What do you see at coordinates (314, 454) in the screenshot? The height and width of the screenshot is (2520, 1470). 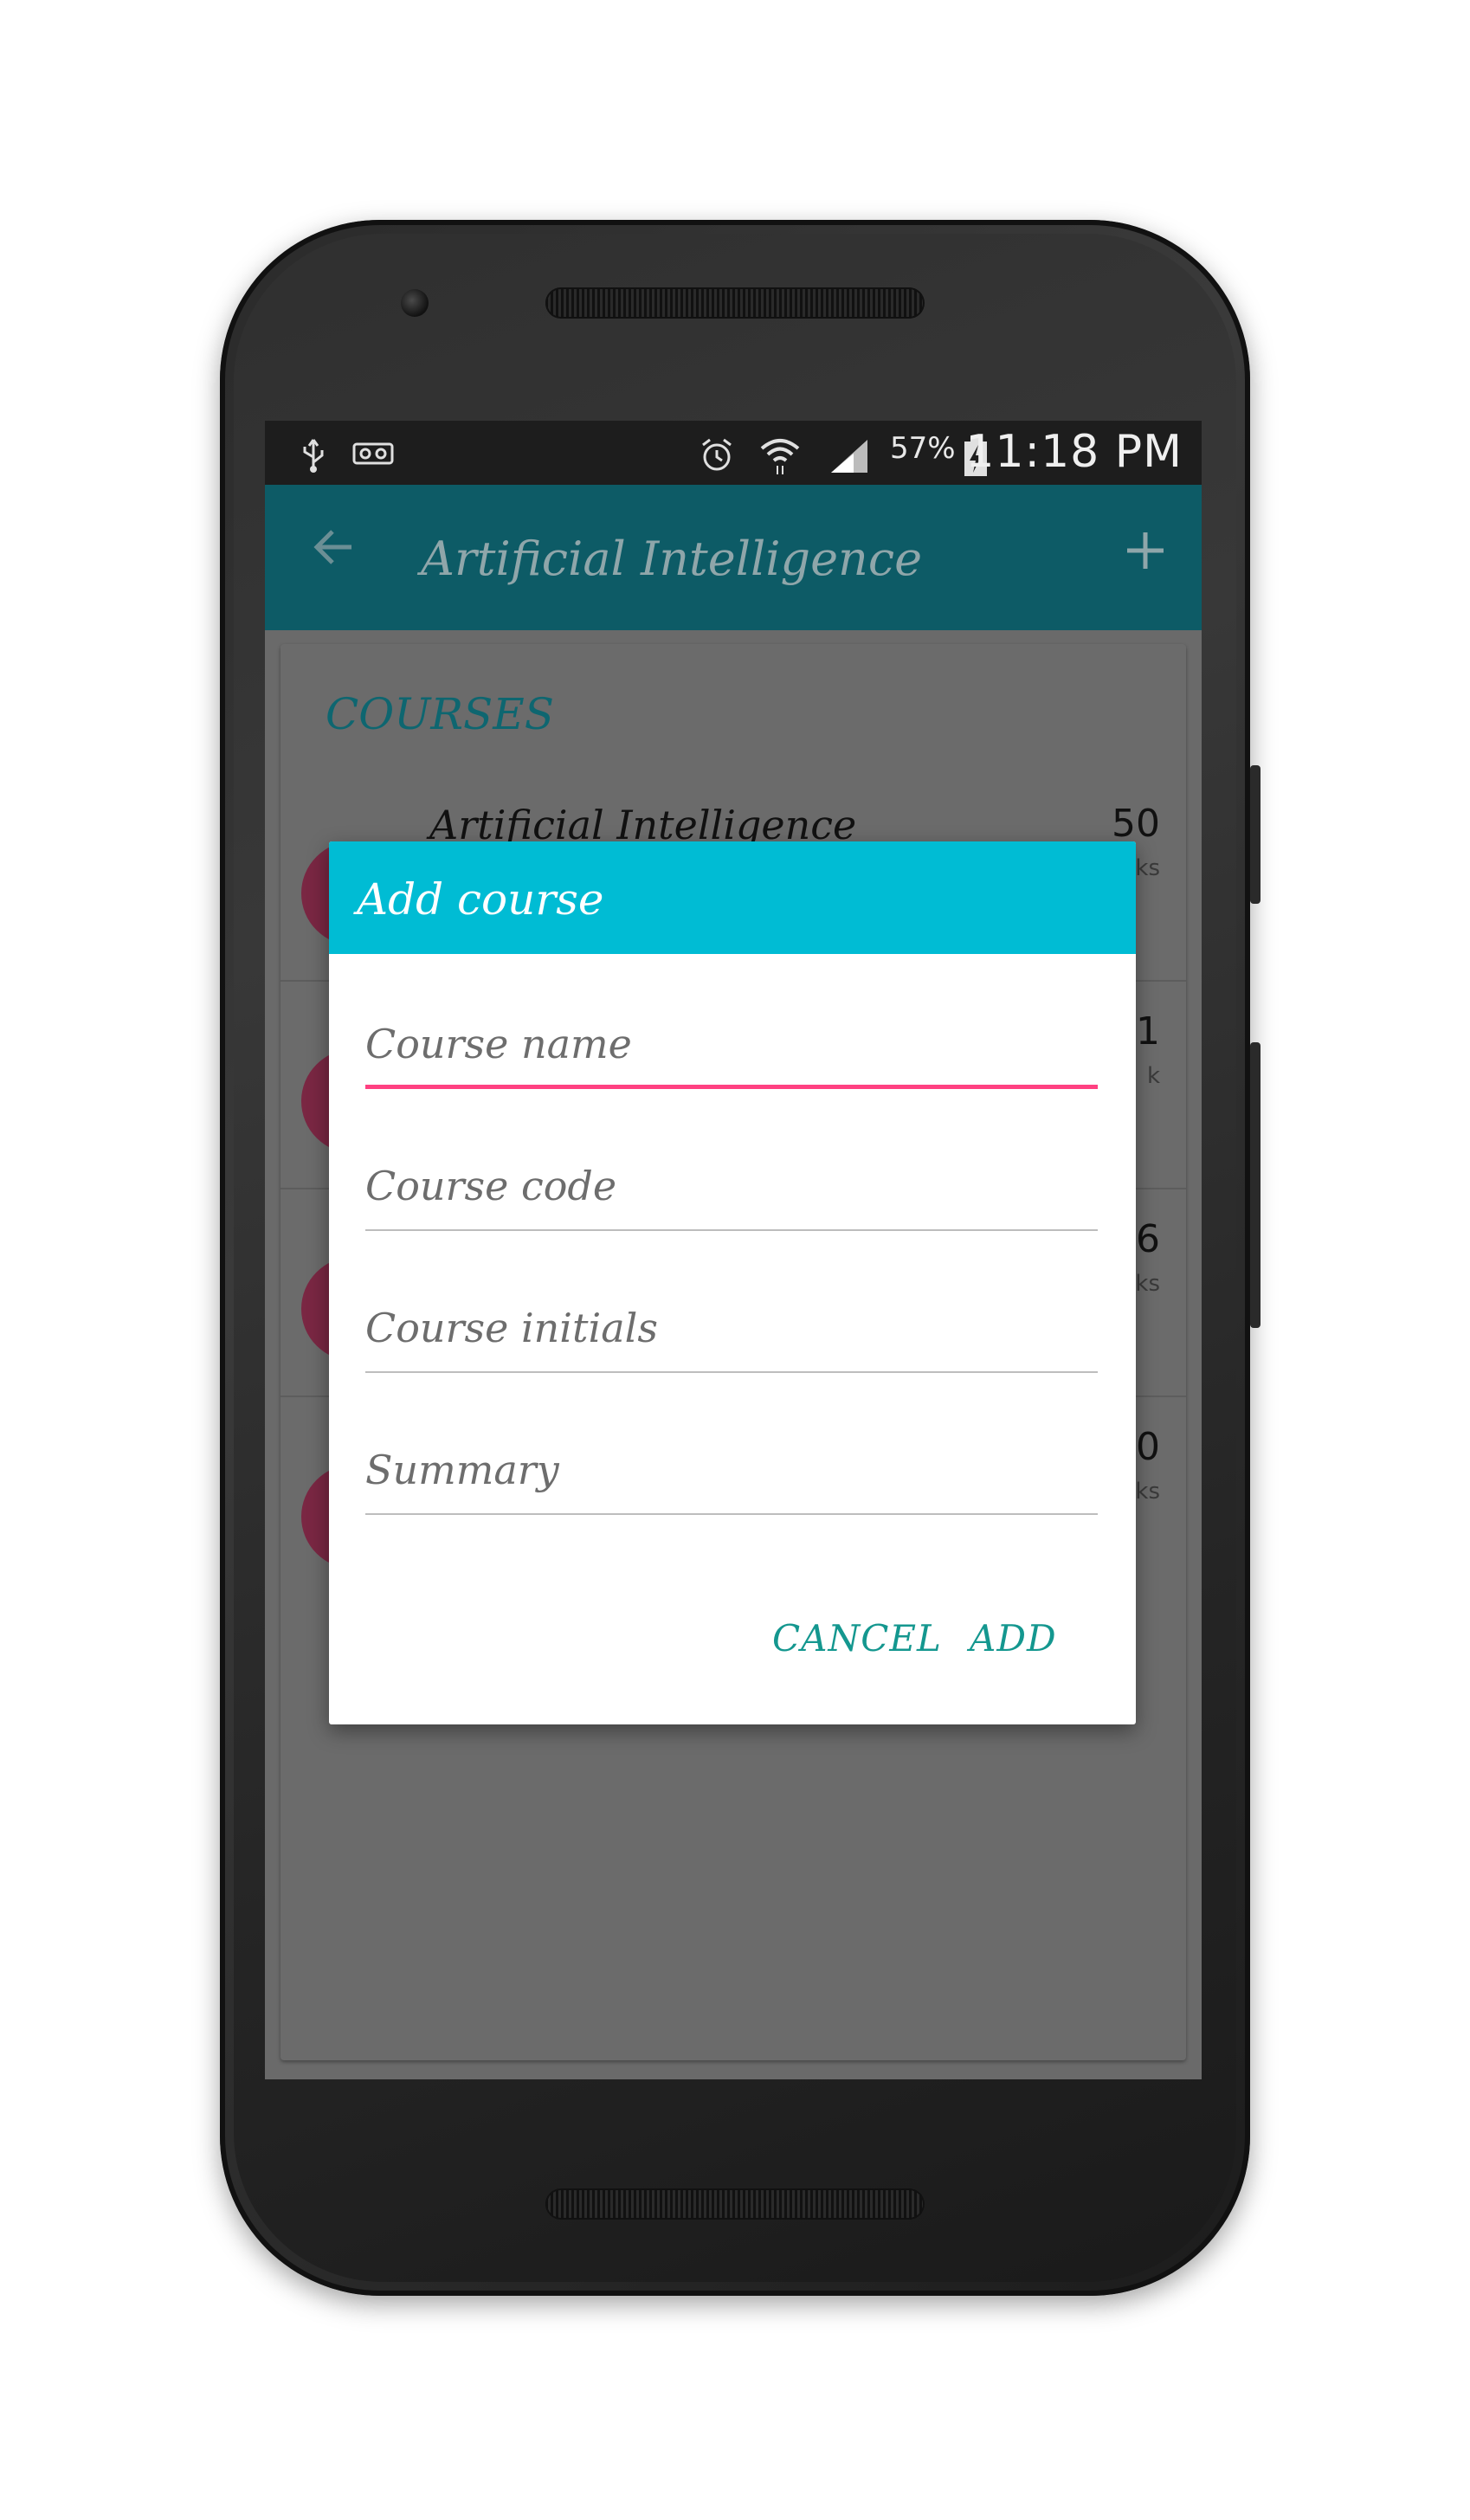 I see `usb-icon` at bounding box center [314, 454].